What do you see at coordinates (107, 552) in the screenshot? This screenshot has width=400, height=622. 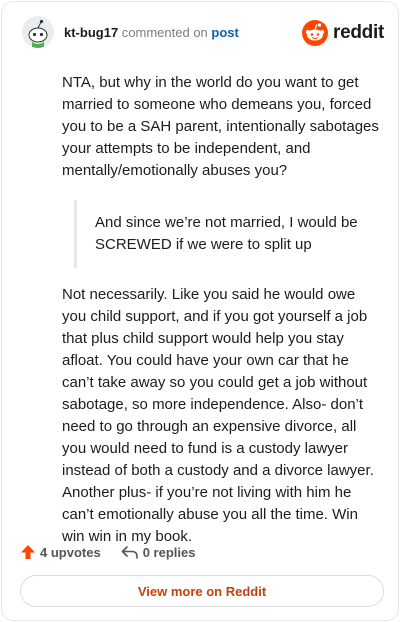 I see `comment-actions: 4 upvotes 0 replies` at bounding box center [107, 552].